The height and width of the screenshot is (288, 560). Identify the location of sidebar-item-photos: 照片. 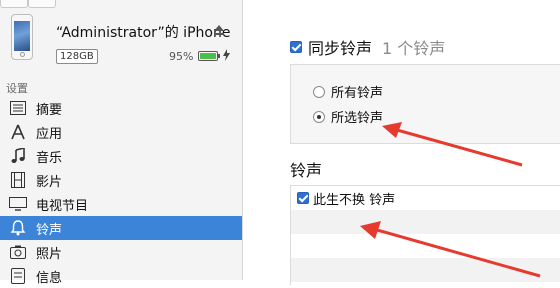
(121, 252).